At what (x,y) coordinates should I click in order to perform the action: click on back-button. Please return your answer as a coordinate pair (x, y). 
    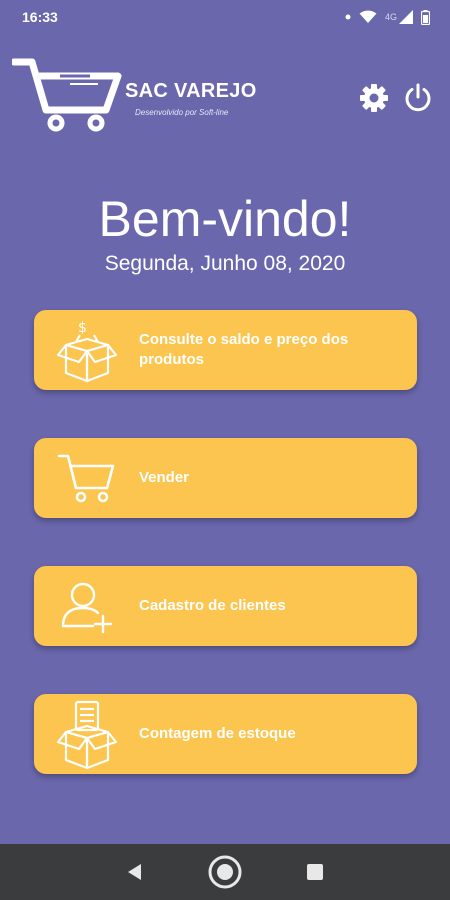
    Looking at the image, I should click on (135, 872).